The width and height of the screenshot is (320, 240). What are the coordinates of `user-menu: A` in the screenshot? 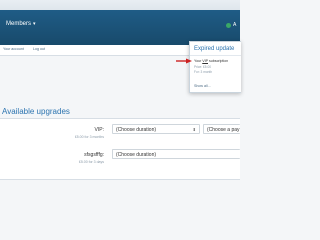 It's located at (233, 25).